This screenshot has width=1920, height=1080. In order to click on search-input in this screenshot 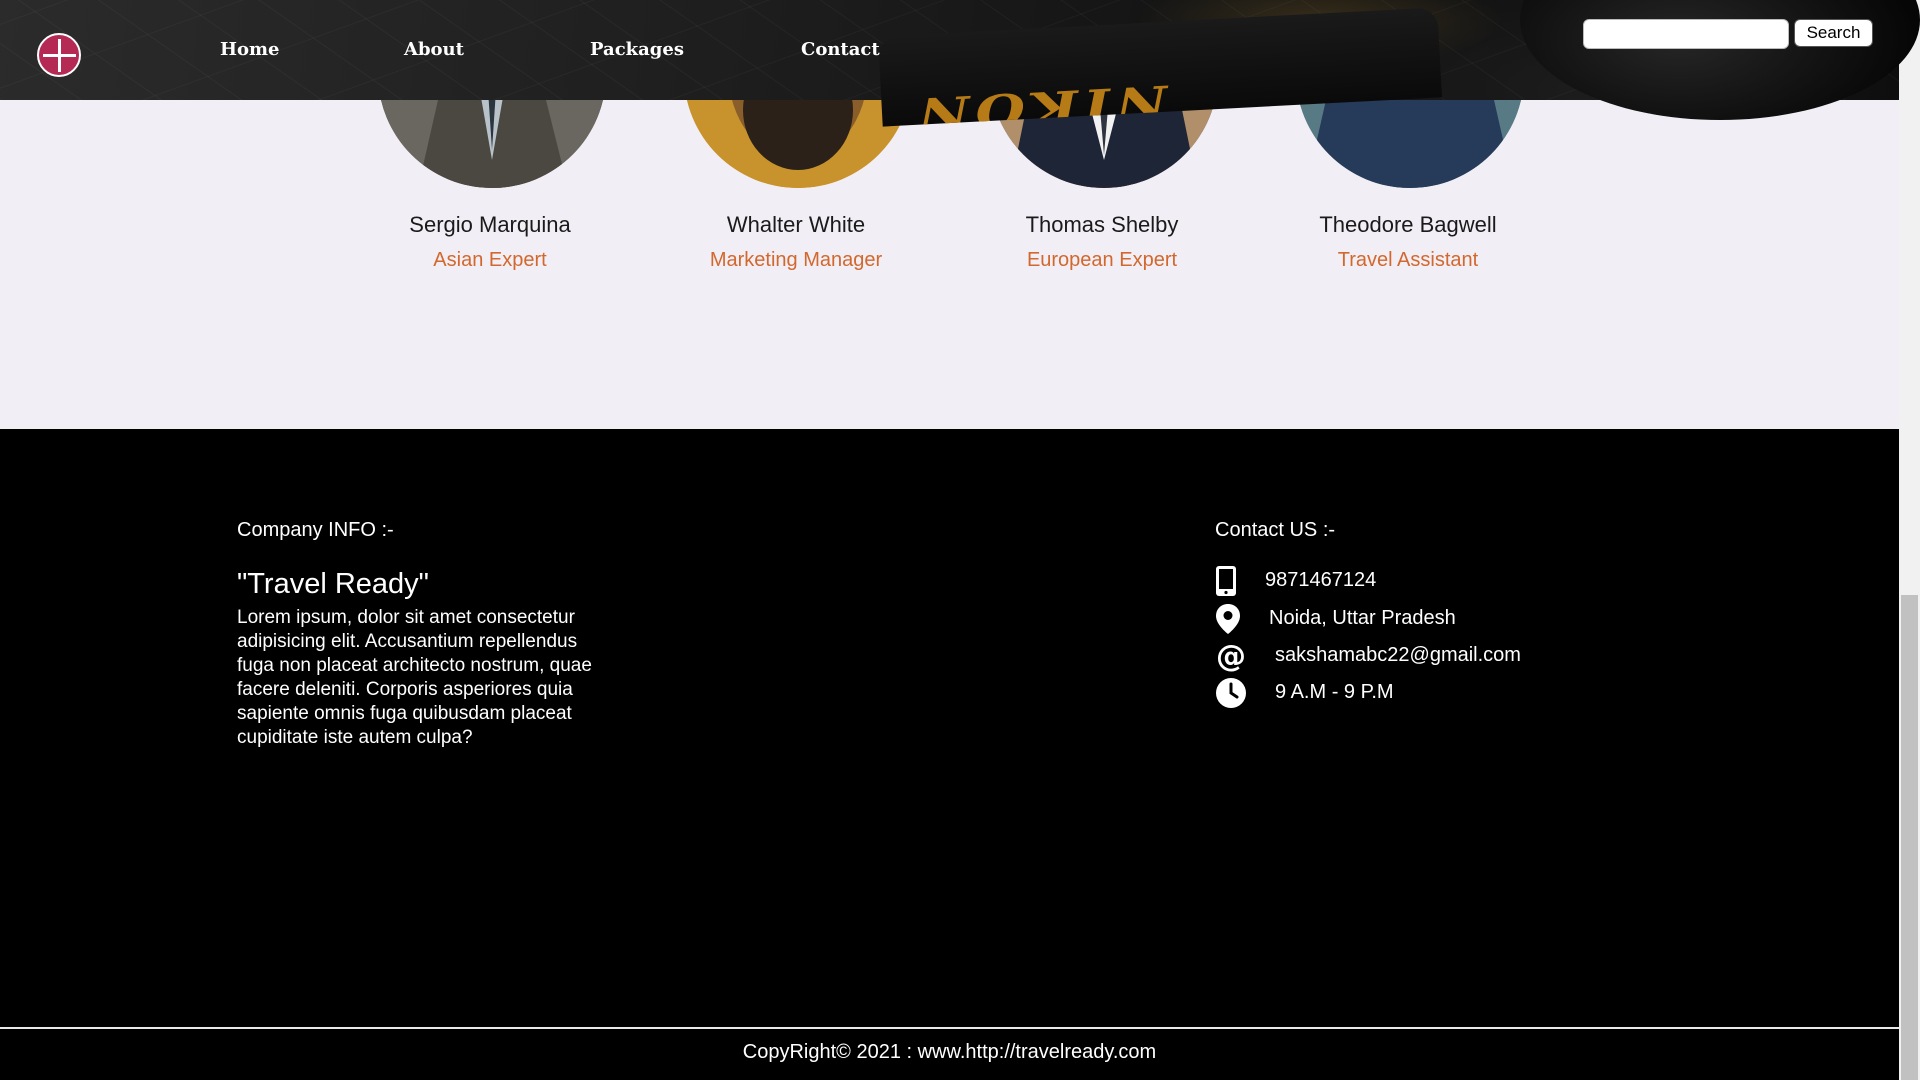, I will do `click(1686, 34)`.